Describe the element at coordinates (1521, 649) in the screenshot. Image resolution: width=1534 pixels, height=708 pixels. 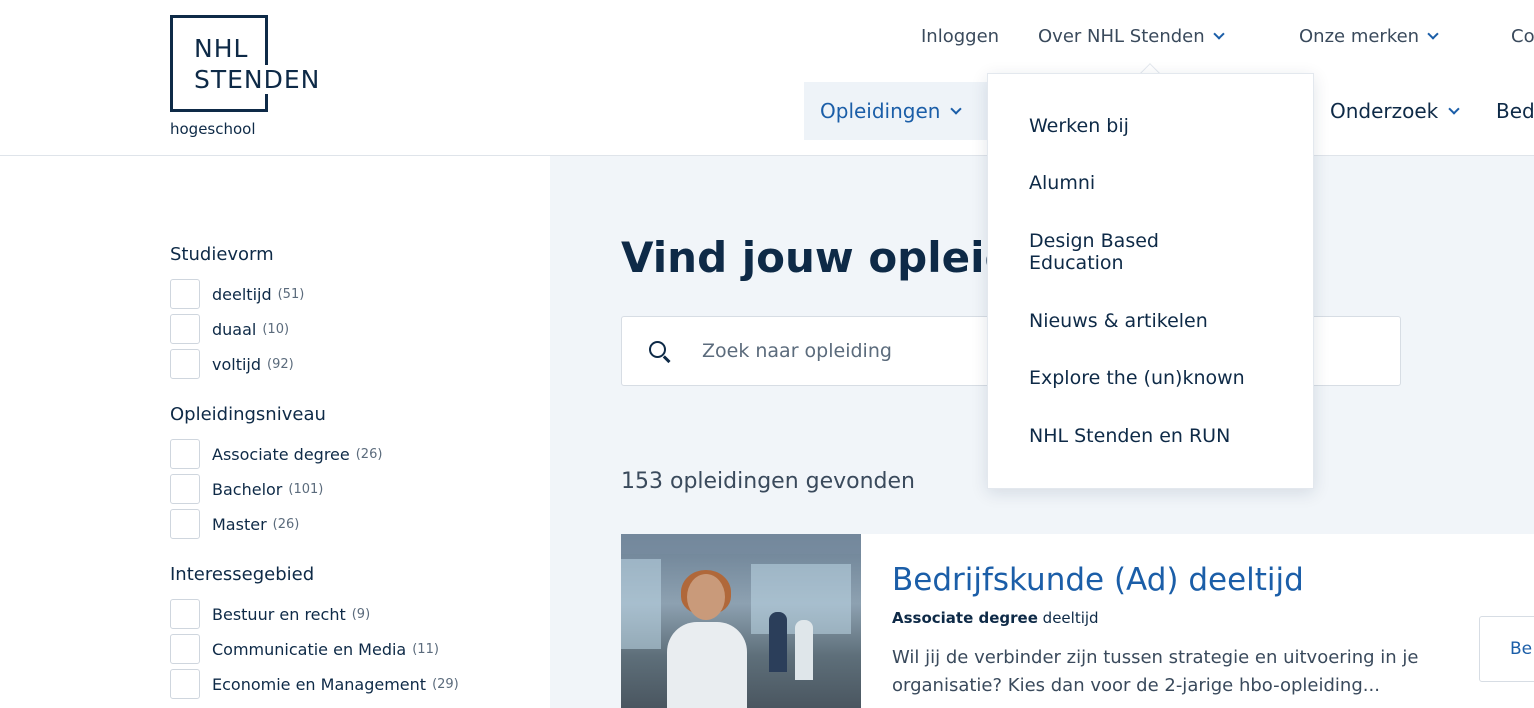
I see `program-detail-button-label: Be` at that location.